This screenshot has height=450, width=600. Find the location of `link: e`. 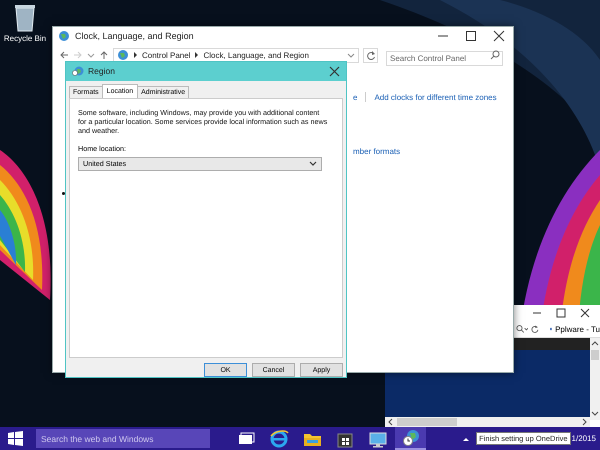

link: e is located at coordinates (355, 97).